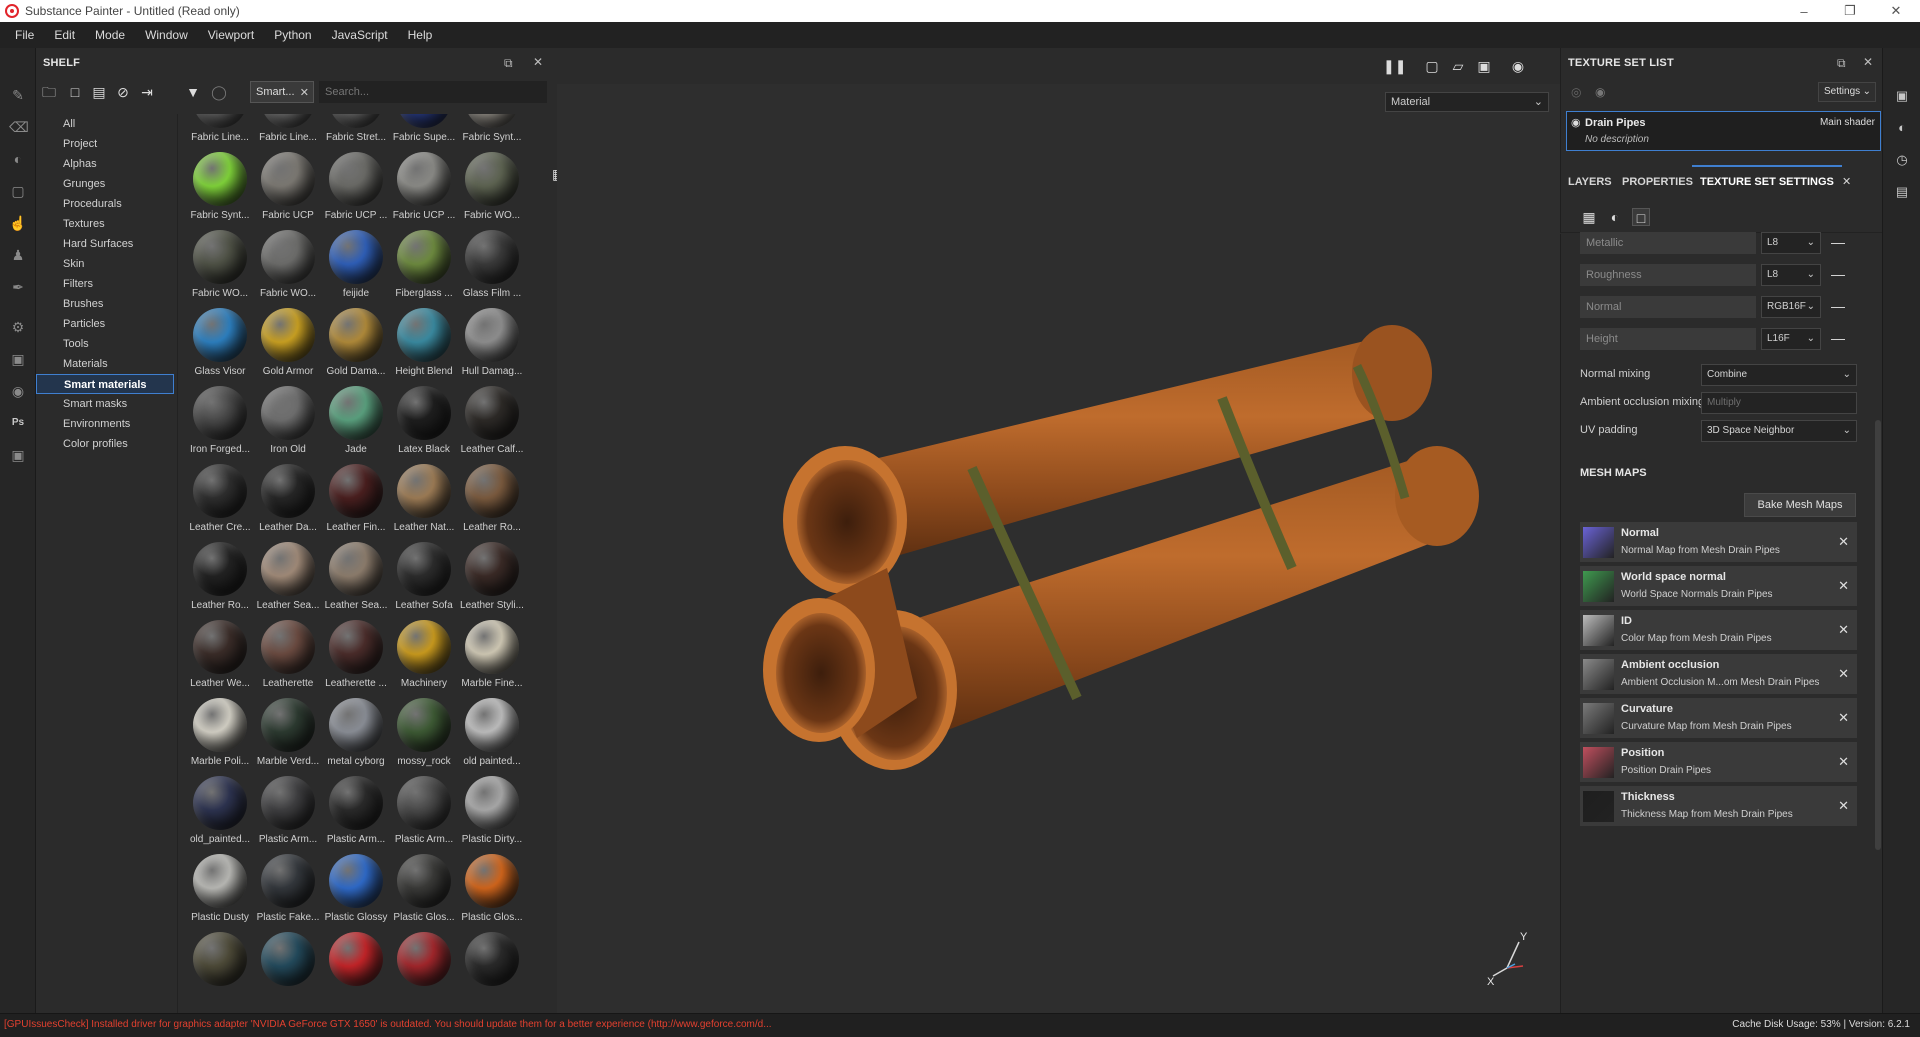 This screenshot has height=1037, width=1920. I want to click on material-thumbnail: feijide, so click(356, 269).